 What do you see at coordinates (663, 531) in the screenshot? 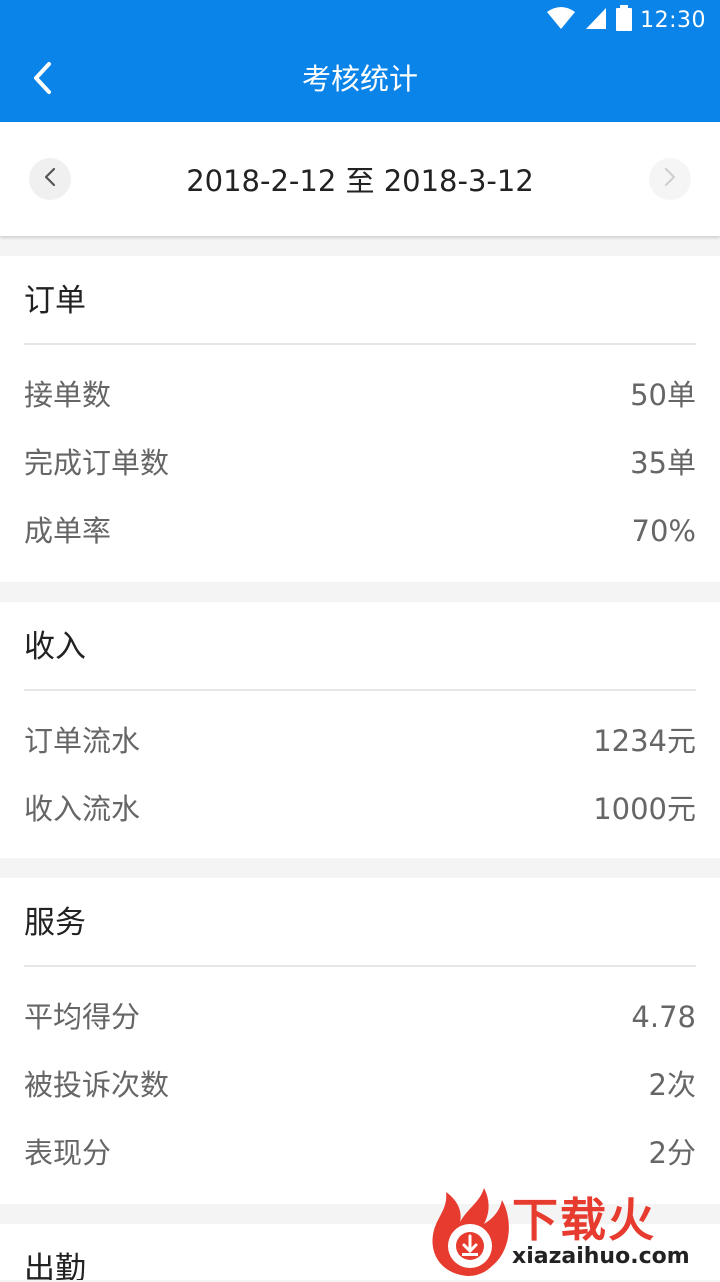
I see `stat-value: 70%` at bounding box center [663, 531].